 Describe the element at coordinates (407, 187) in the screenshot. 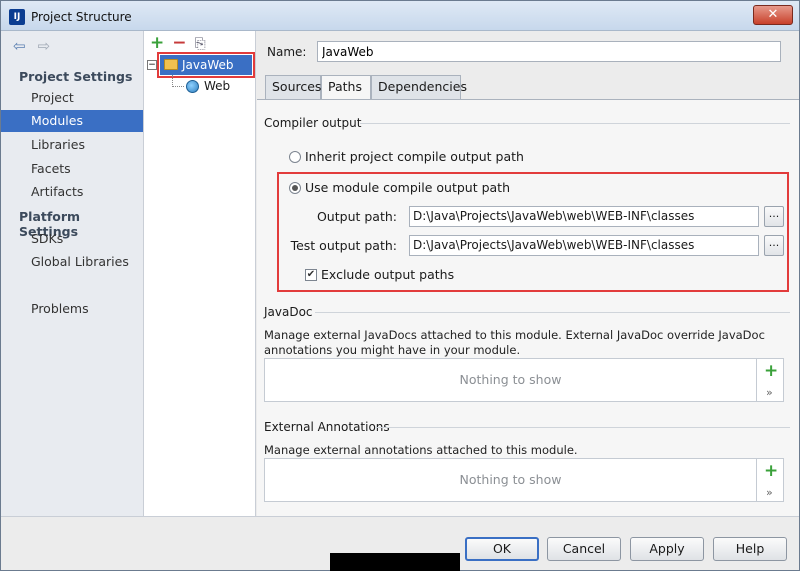

I see `use-module-output-label: Use module compile output path` at that location.